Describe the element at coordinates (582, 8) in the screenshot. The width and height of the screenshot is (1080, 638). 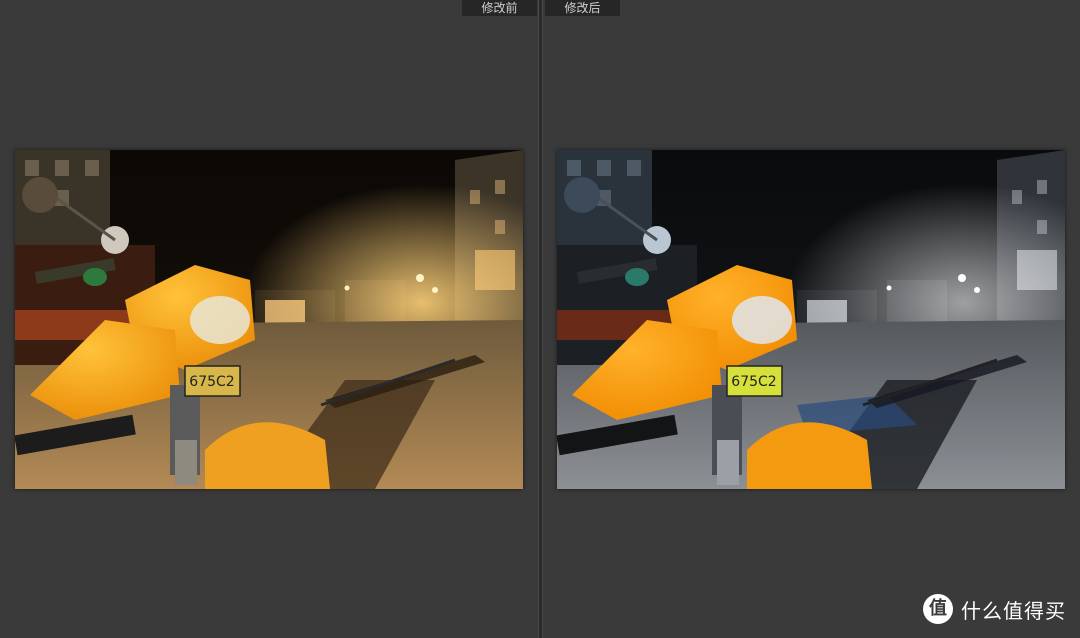
I see `after-label: 修改后` at that location.